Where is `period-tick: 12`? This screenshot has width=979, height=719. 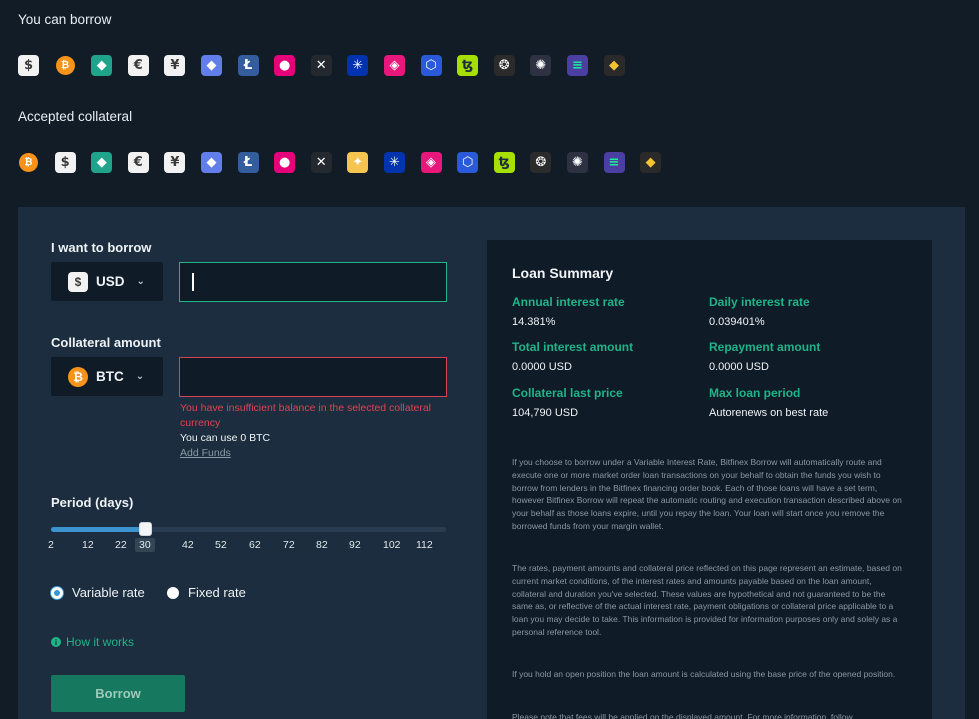
period-tick: 12 is located at coordinates (88, 545).